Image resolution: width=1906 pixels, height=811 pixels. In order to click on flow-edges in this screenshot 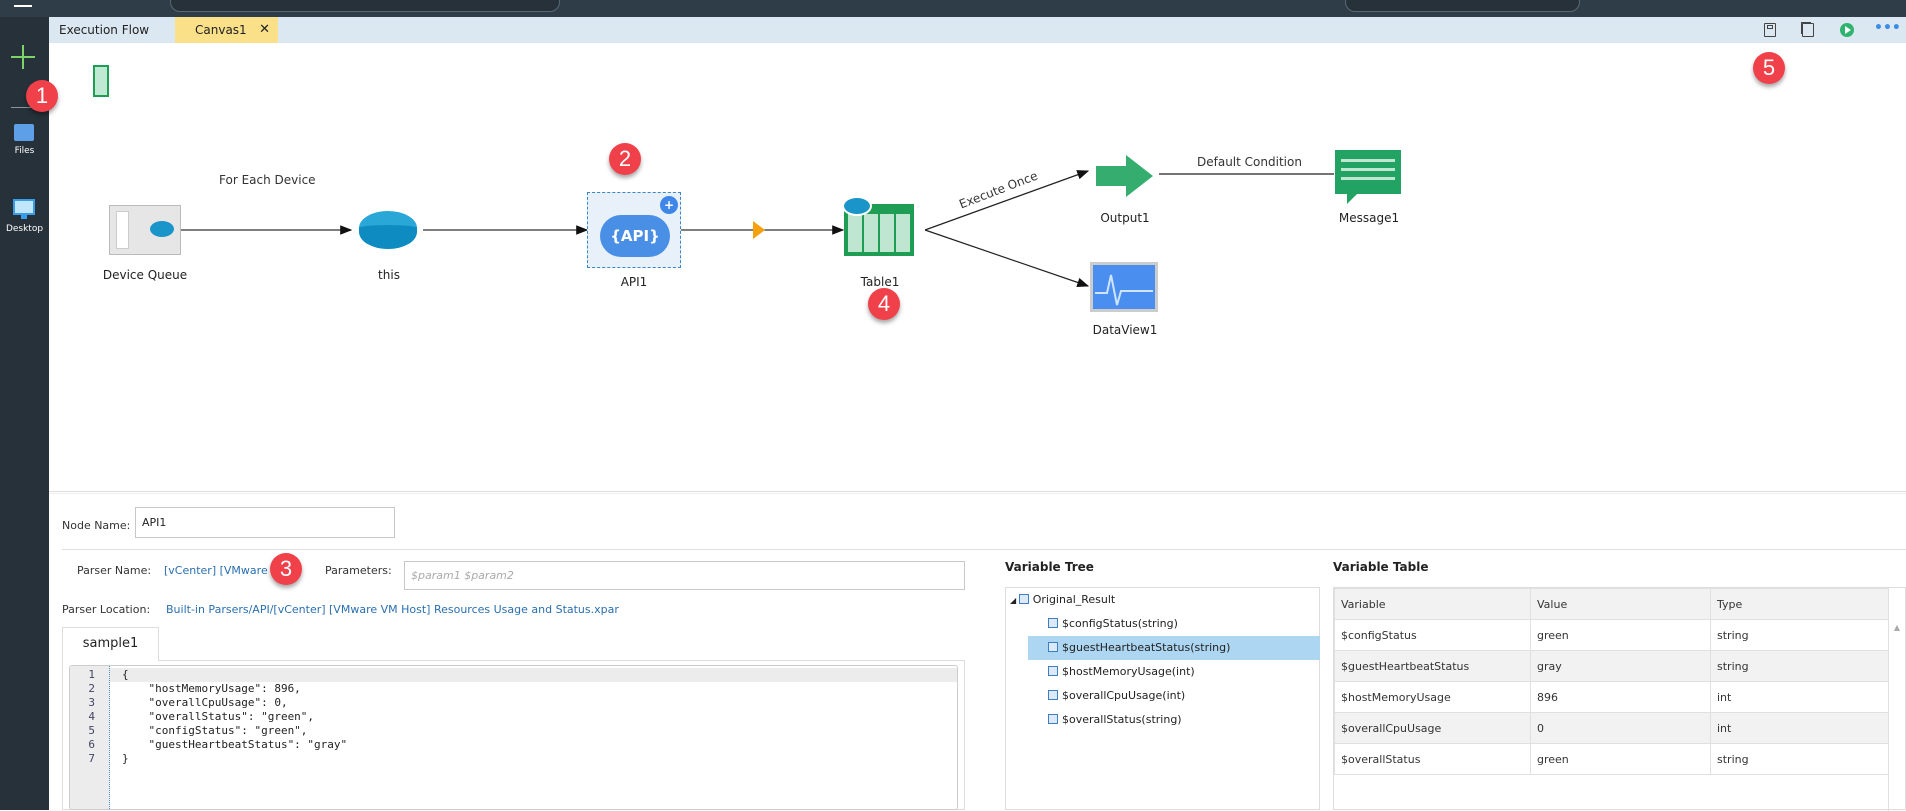, I will do `click(757, 229)`.